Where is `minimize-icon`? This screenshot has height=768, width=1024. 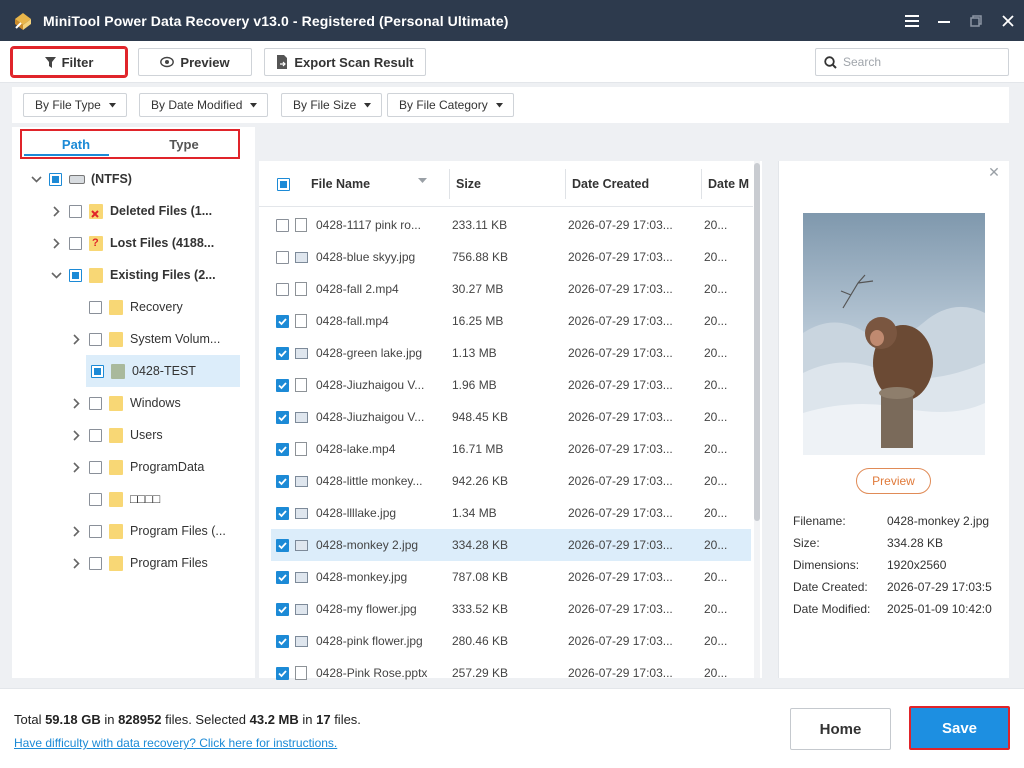
minimize-icon is located at coordinates (944, 20).